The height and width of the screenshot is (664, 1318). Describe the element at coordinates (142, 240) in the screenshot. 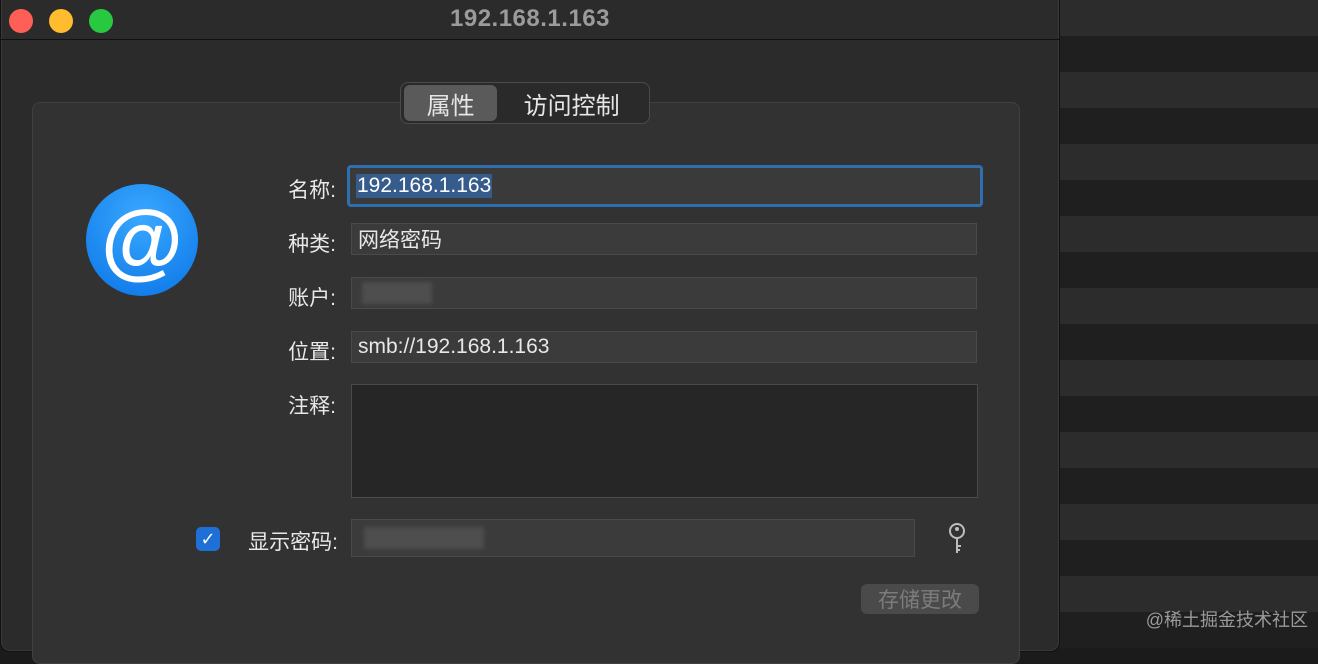

I see `at-sign-icon: @` at that location.